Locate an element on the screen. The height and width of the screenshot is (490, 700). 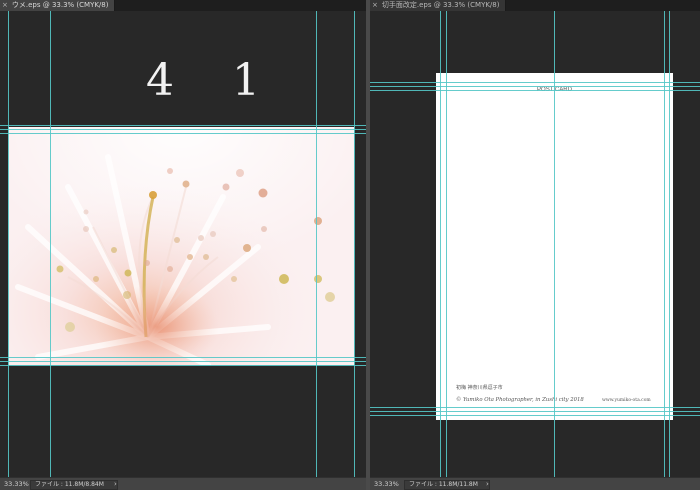
tab-title: ウメ.eps @ 33.3% (CMYK/8) is located at coordinates (60, 5).